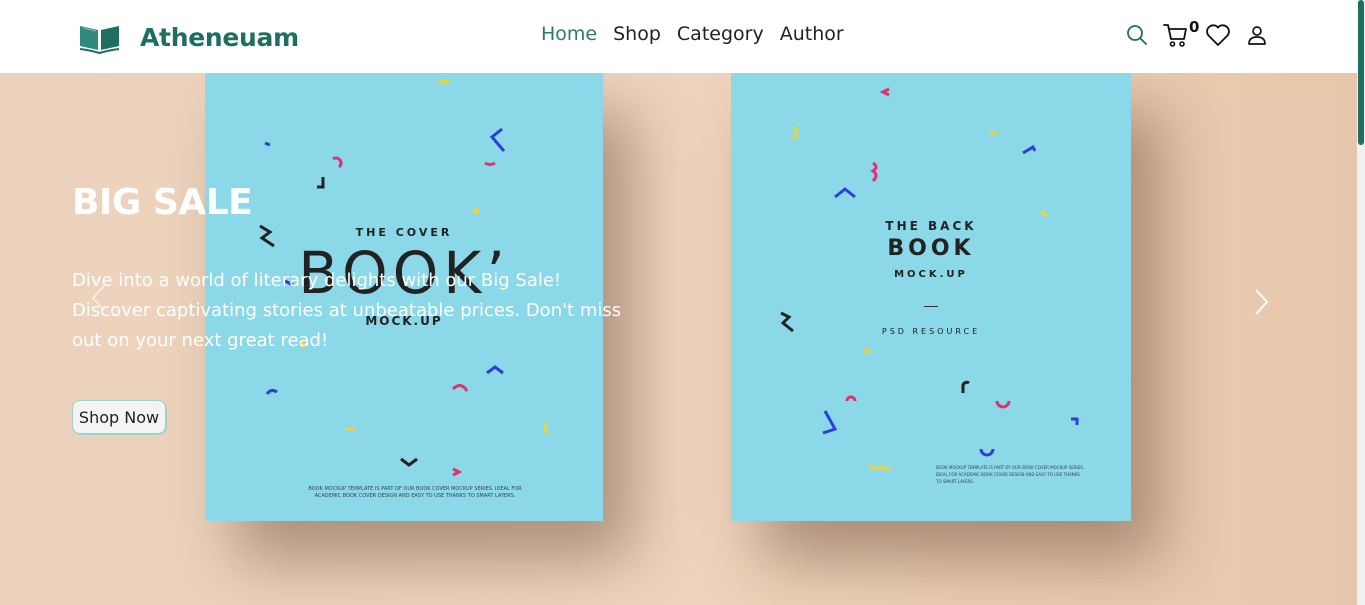  I want to click on book-back-small-title: THE BACK, so click(931, 226).